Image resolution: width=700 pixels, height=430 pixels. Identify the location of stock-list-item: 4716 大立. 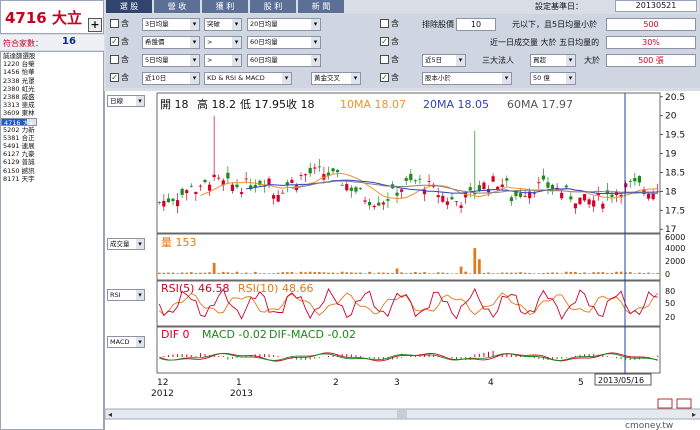
(19, 121).